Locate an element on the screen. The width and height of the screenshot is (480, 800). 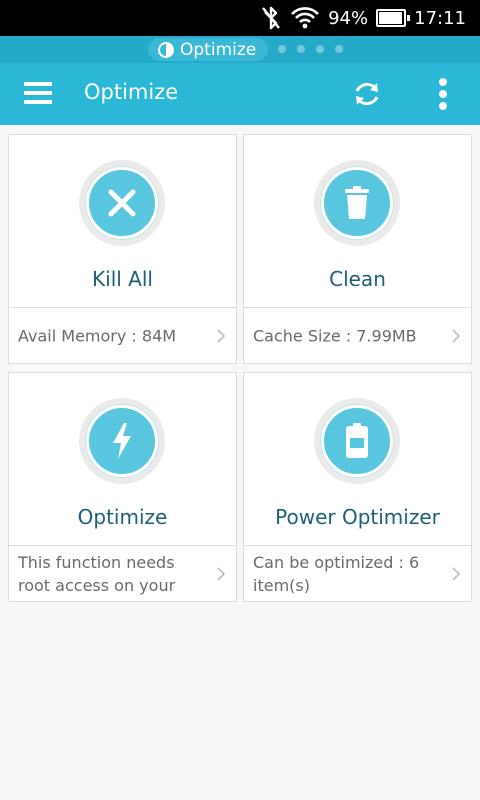
card-header: Power Optimizer is located at coordinates (357, 459).